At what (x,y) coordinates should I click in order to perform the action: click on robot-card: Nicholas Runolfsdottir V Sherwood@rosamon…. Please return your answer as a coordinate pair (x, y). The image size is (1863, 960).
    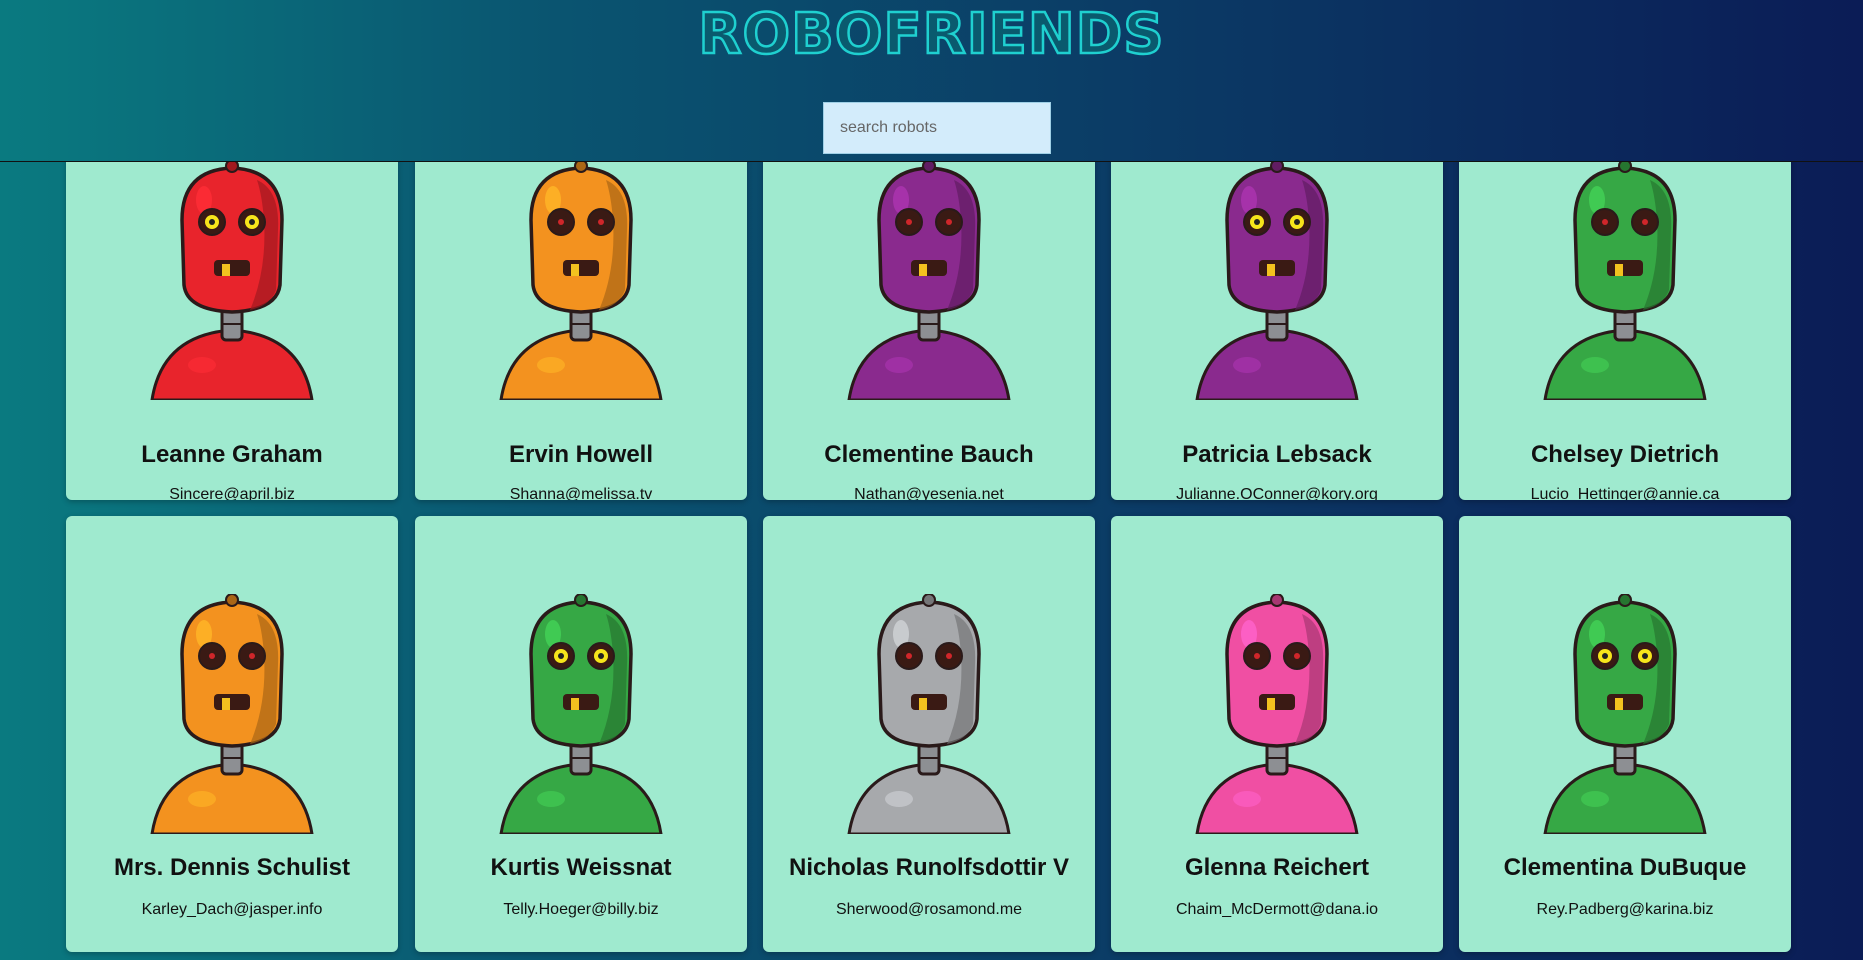
    Looking at the image, I should click on (929, 734).